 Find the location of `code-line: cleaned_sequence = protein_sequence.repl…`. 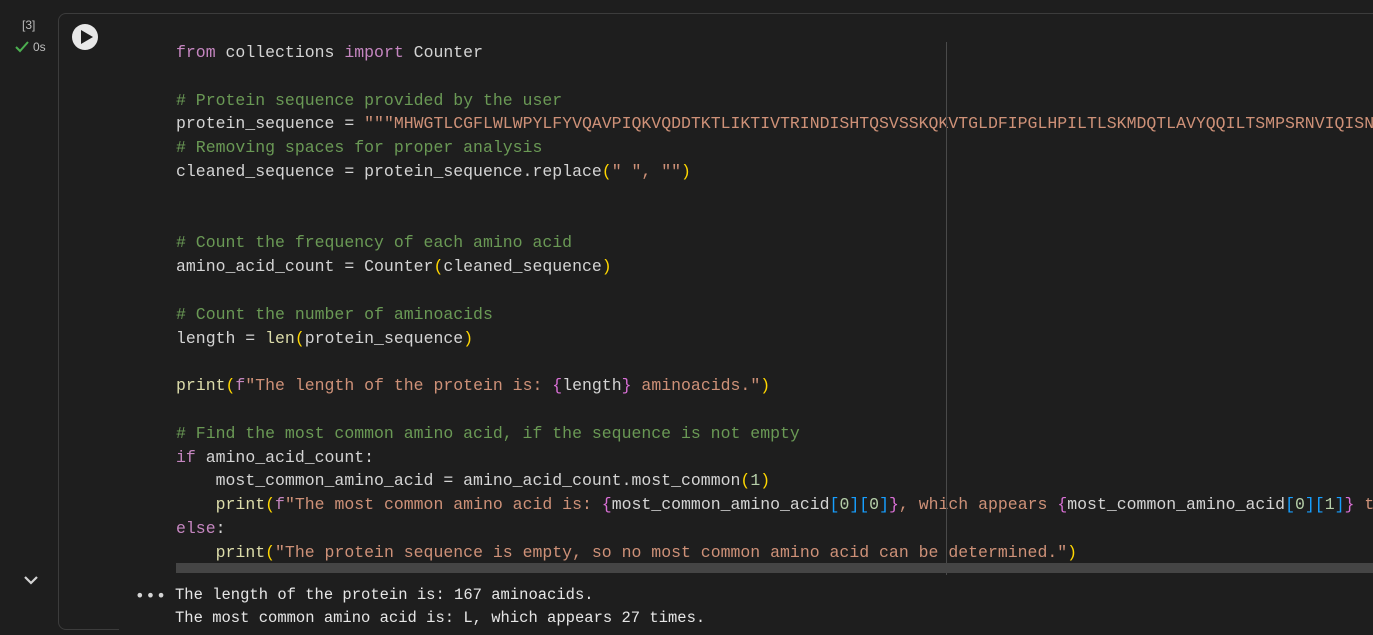

code-line: cleaned_sequence = protein_sequence.repl… is located at coordinates (433, 171).